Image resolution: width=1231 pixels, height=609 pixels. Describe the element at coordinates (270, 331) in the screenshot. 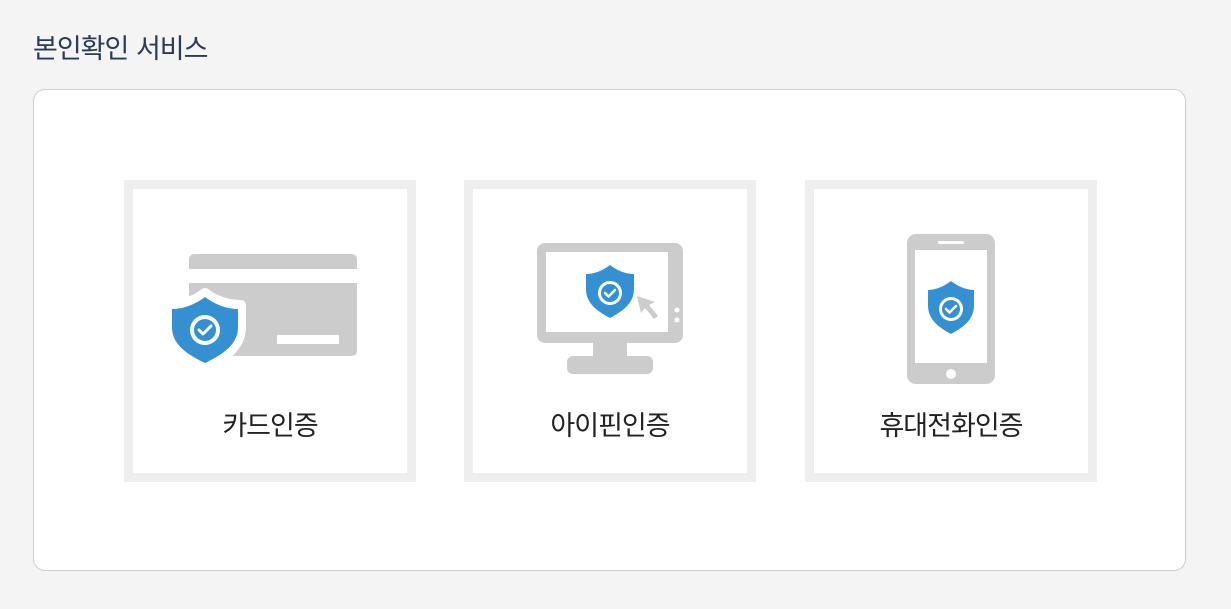

I see `card-verification-button: 카드인증` at that location.